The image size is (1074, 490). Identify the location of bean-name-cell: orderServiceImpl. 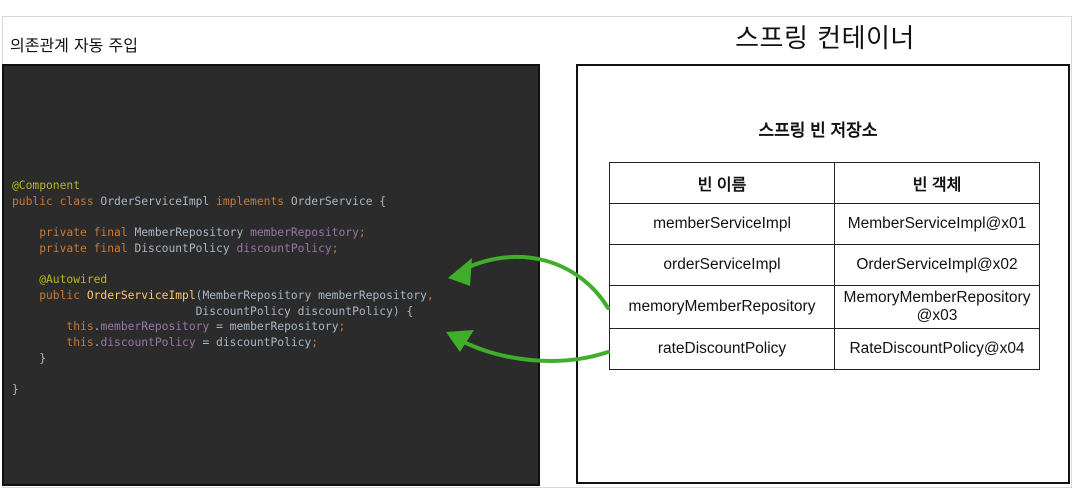
(722, 265).